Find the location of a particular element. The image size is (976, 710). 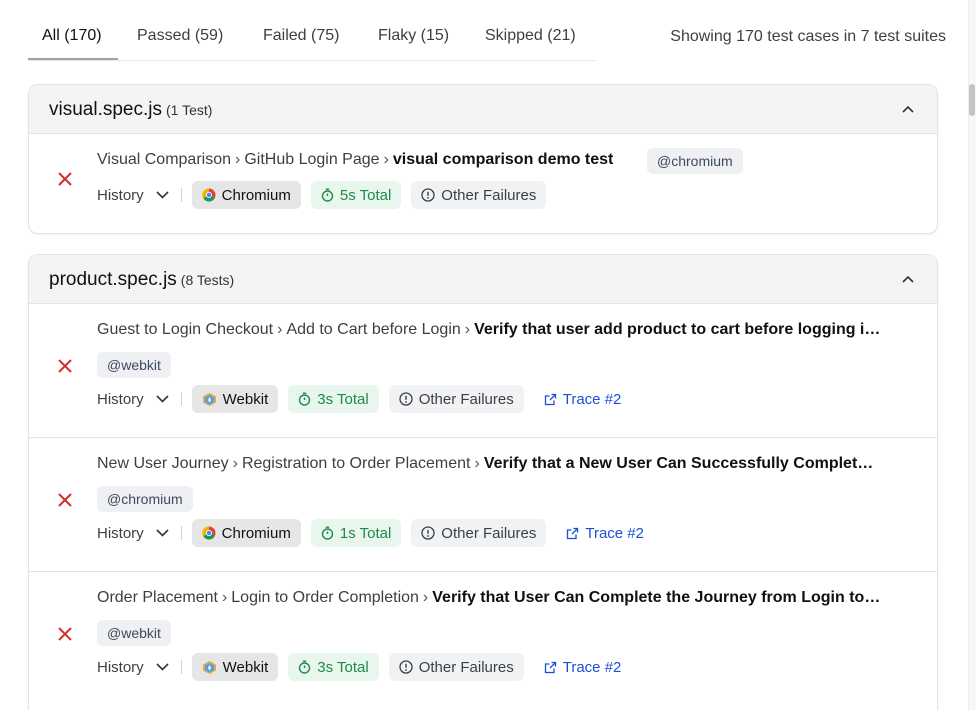

suite-test-count: (1 Test) is located at coordinates (189, 110).